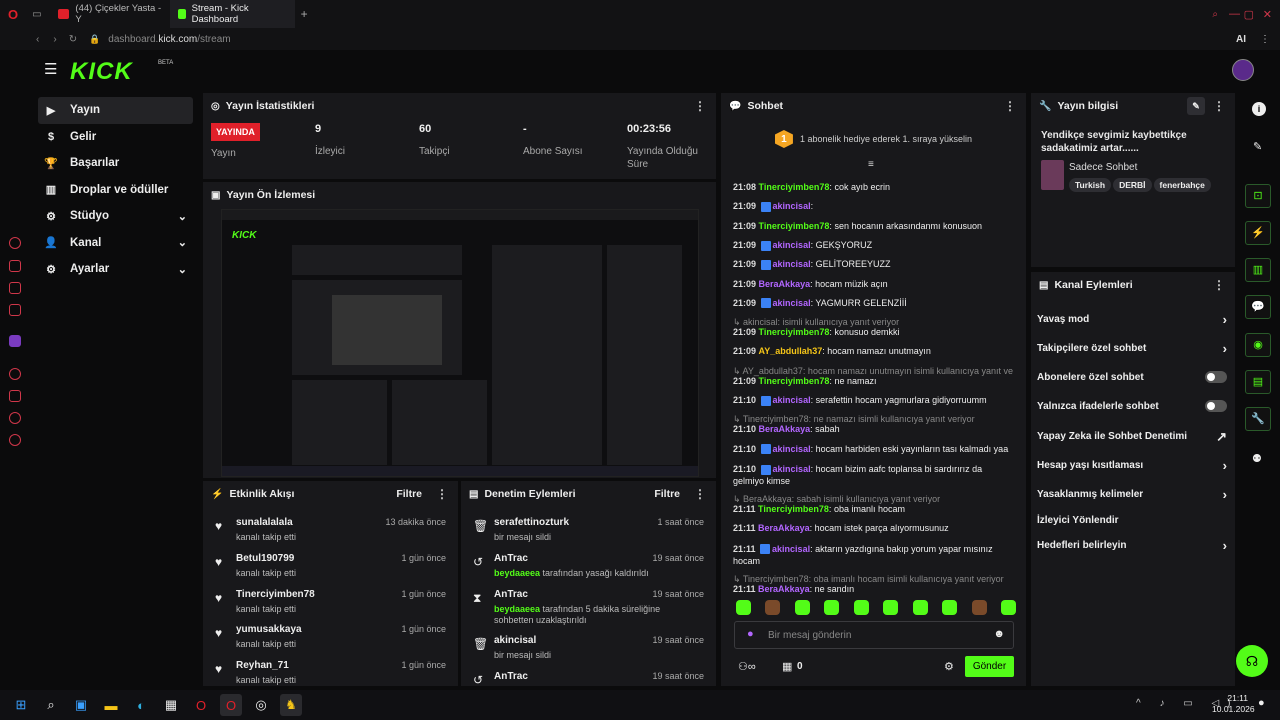 Image resolution: width=1280 pixels, height=720 pixels. Describe the element at coordinates (115, 216) in the screenshot. I see `nav-item-4: ⚙ Stüdyo ⌄` at that location.